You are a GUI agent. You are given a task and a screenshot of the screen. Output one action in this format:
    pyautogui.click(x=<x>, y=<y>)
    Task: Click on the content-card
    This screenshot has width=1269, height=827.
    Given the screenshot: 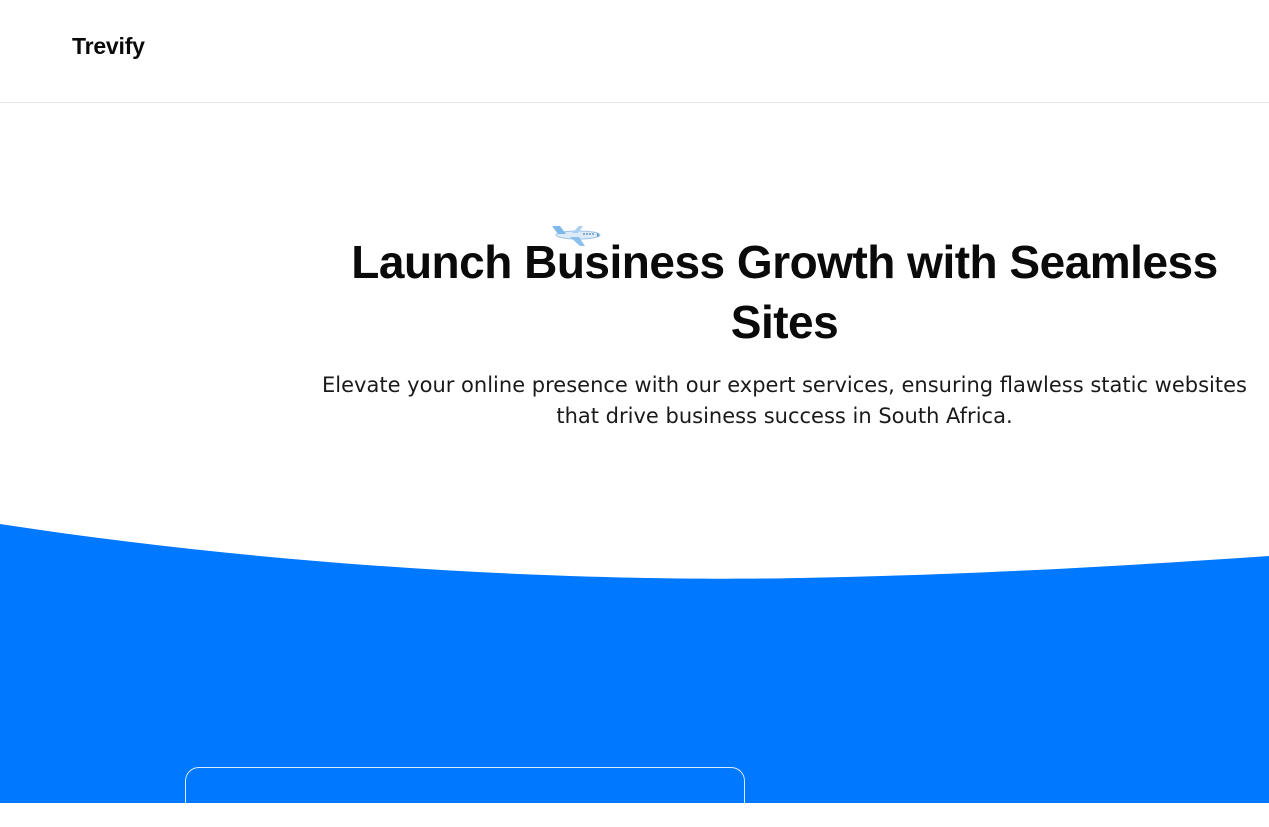 What is the action you would take?
    pyautogui.click(x=465, y=797)
    